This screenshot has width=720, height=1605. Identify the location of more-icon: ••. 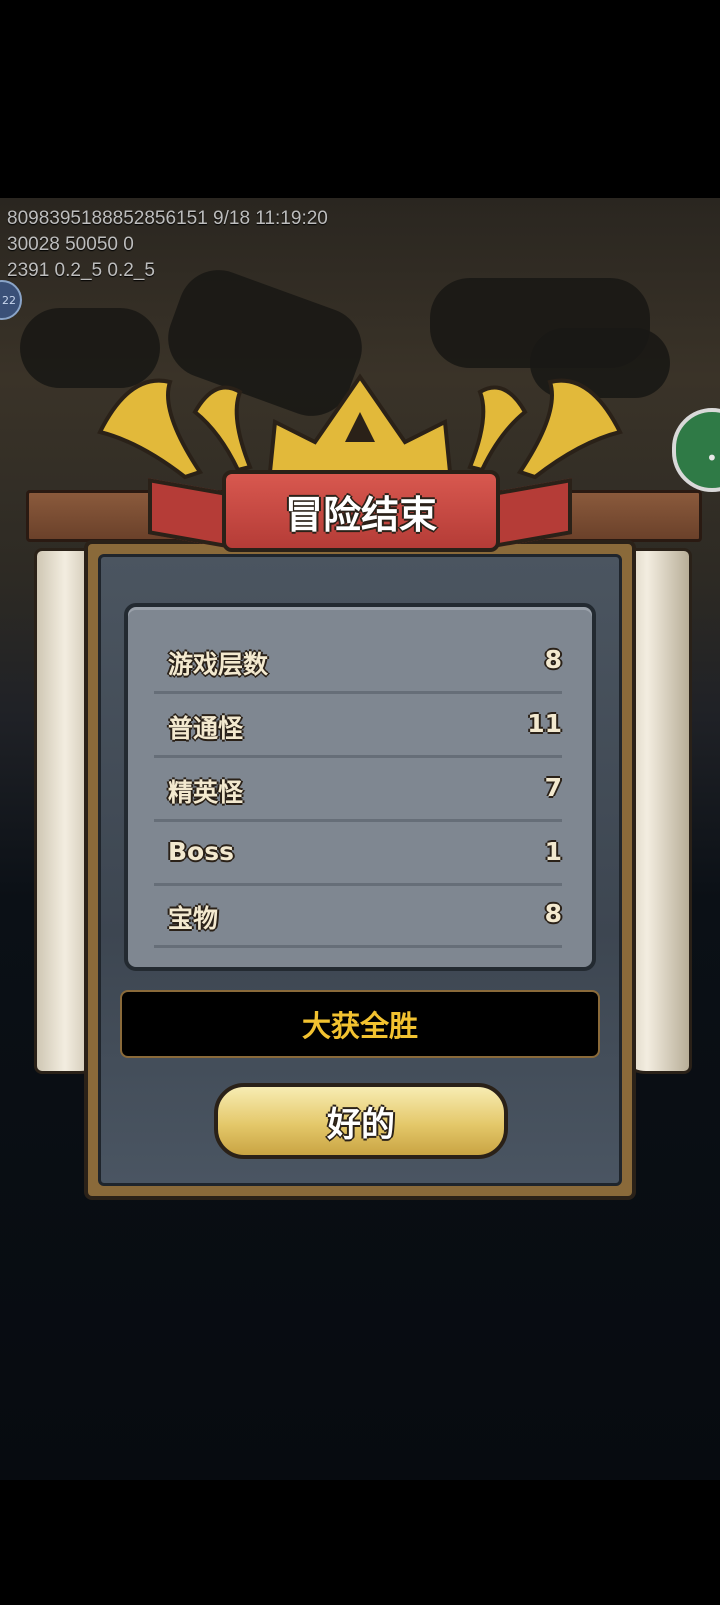
(713, 458).